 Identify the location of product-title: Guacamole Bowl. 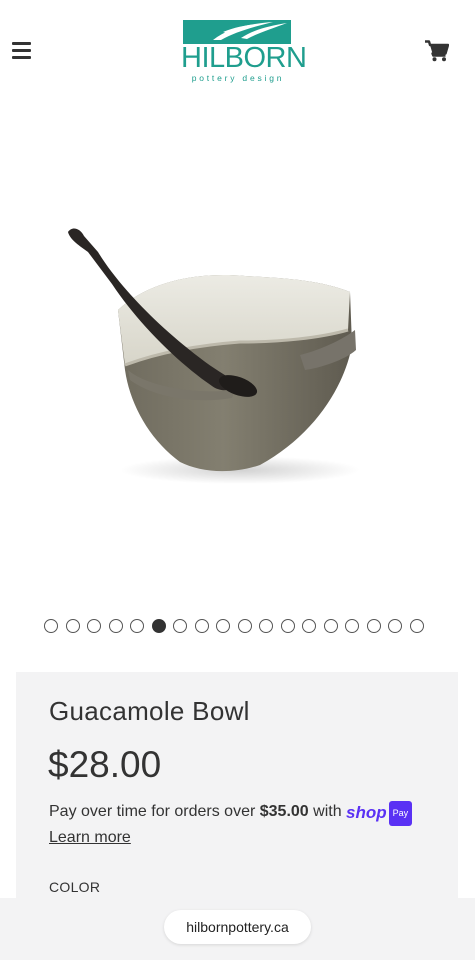
(149, 711).